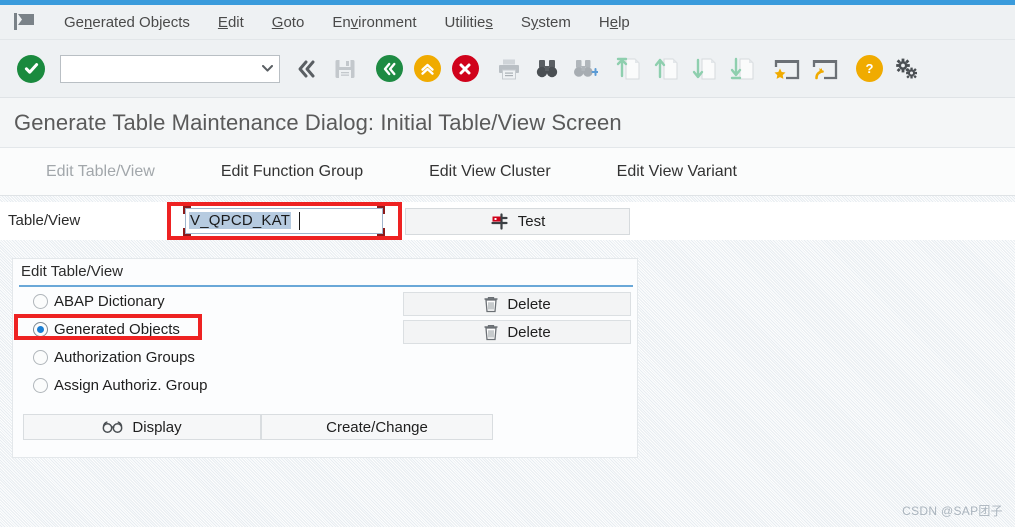 This screenshot has height=527, width=1015. Describe the element at coordinates (614, 22) in the screenshot. I see `menu-item-help: Help` at that location.